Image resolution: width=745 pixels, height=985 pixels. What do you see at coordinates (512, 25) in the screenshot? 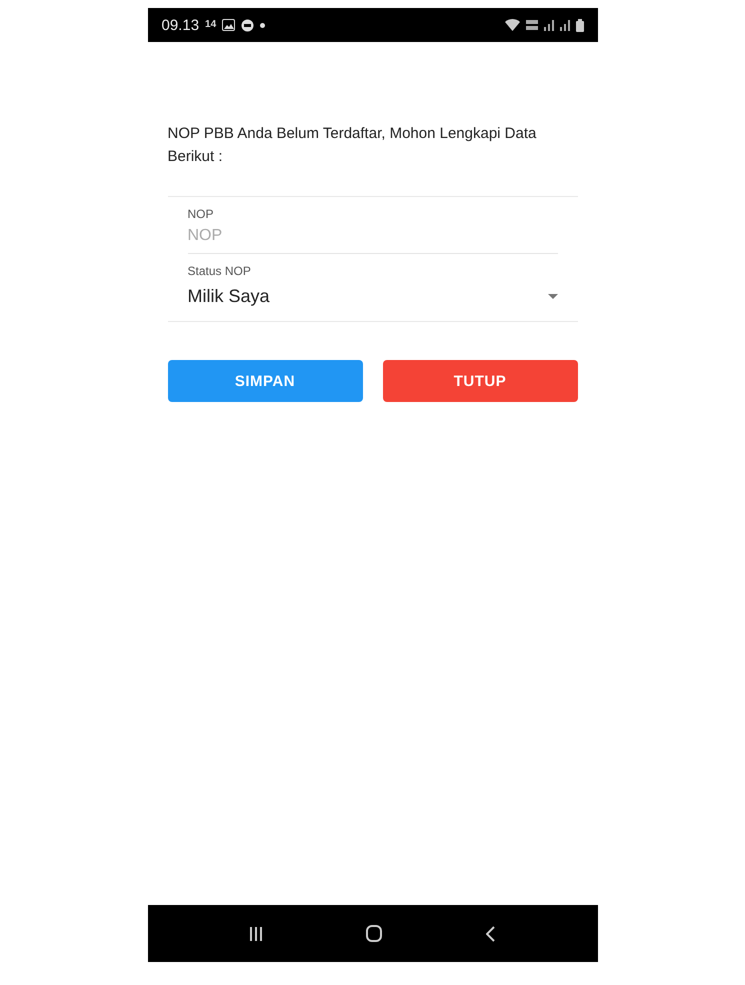
I see `wifi-icon` at bounding box center [512, 25].